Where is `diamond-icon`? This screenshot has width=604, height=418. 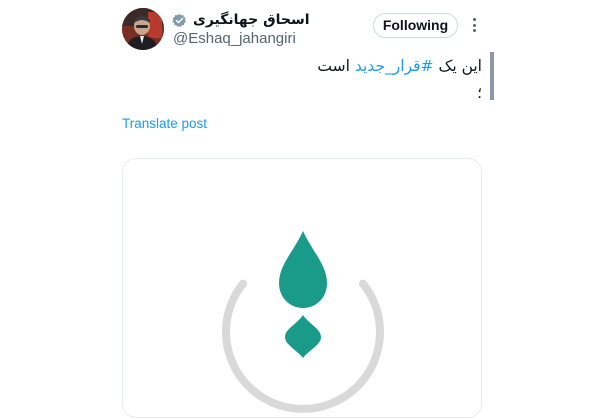 diamond-icon is located at coordinates (303, 336).